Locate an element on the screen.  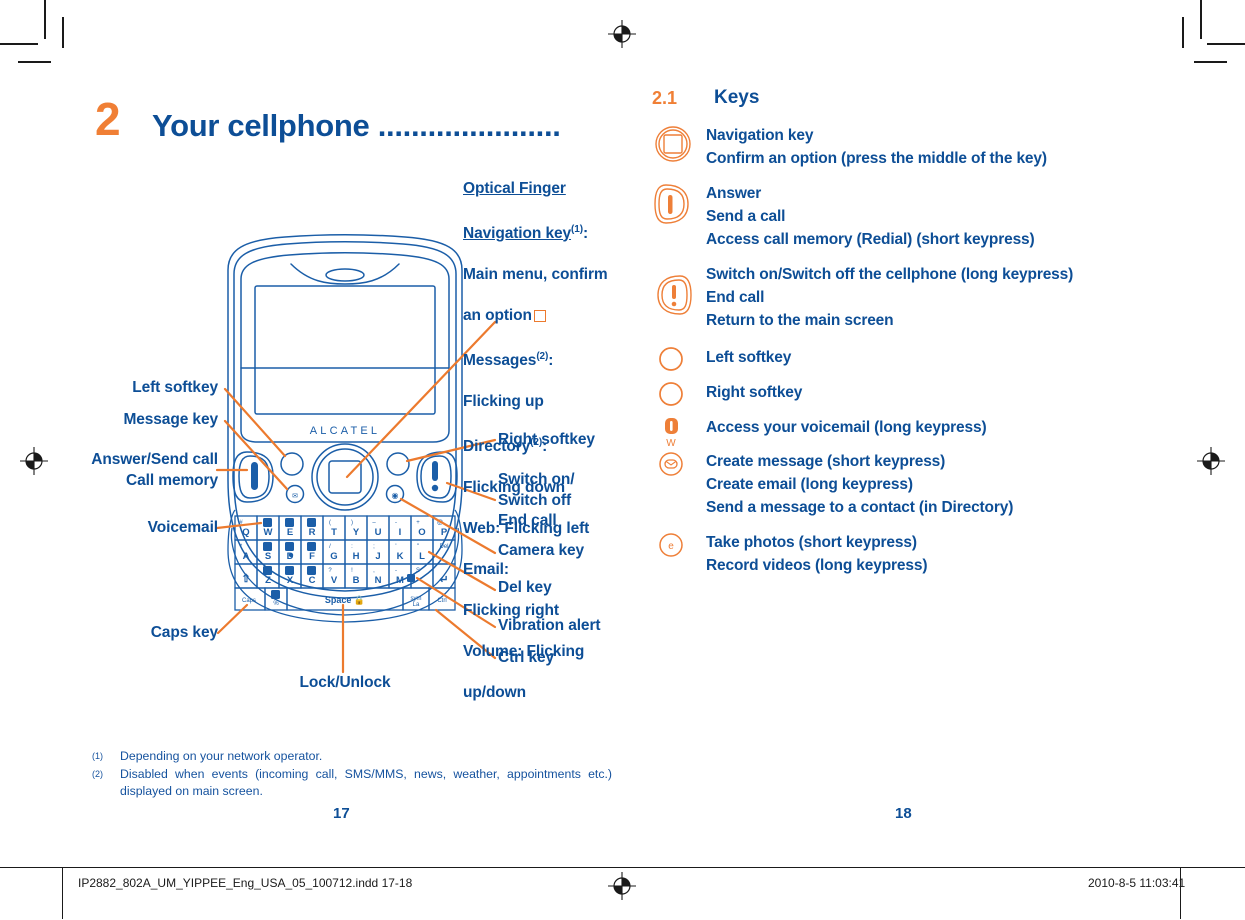
key-row-voicemail: W Access your voicemail (long keypress) is located at coordinates (819, 432).